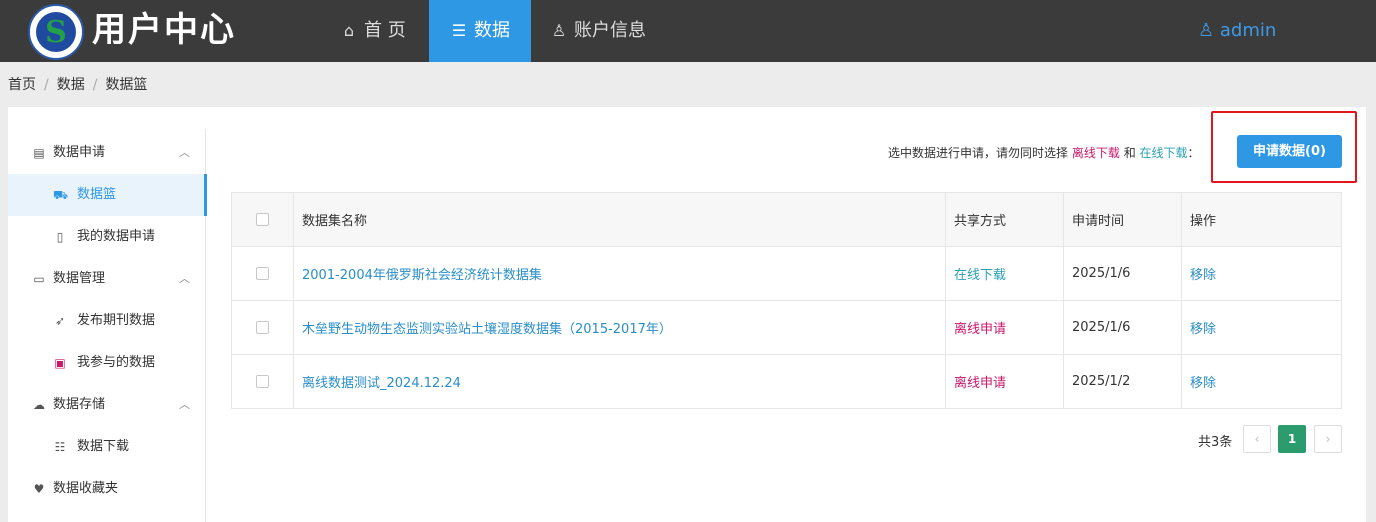  I want to click on sidebar-item-participated: ▣ 我参与的数据, so click(107, 363).